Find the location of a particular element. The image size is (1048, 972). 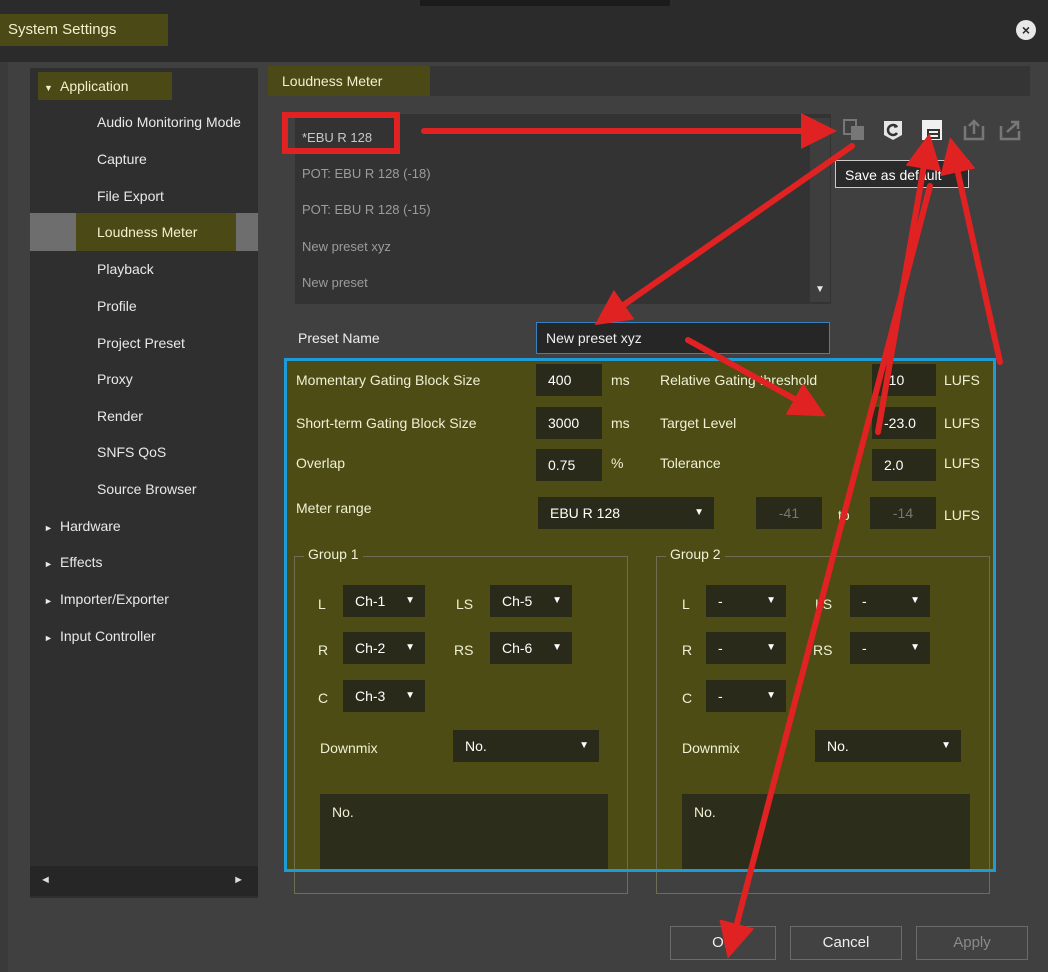

save-default-icon is located at coordinates (932, 130).